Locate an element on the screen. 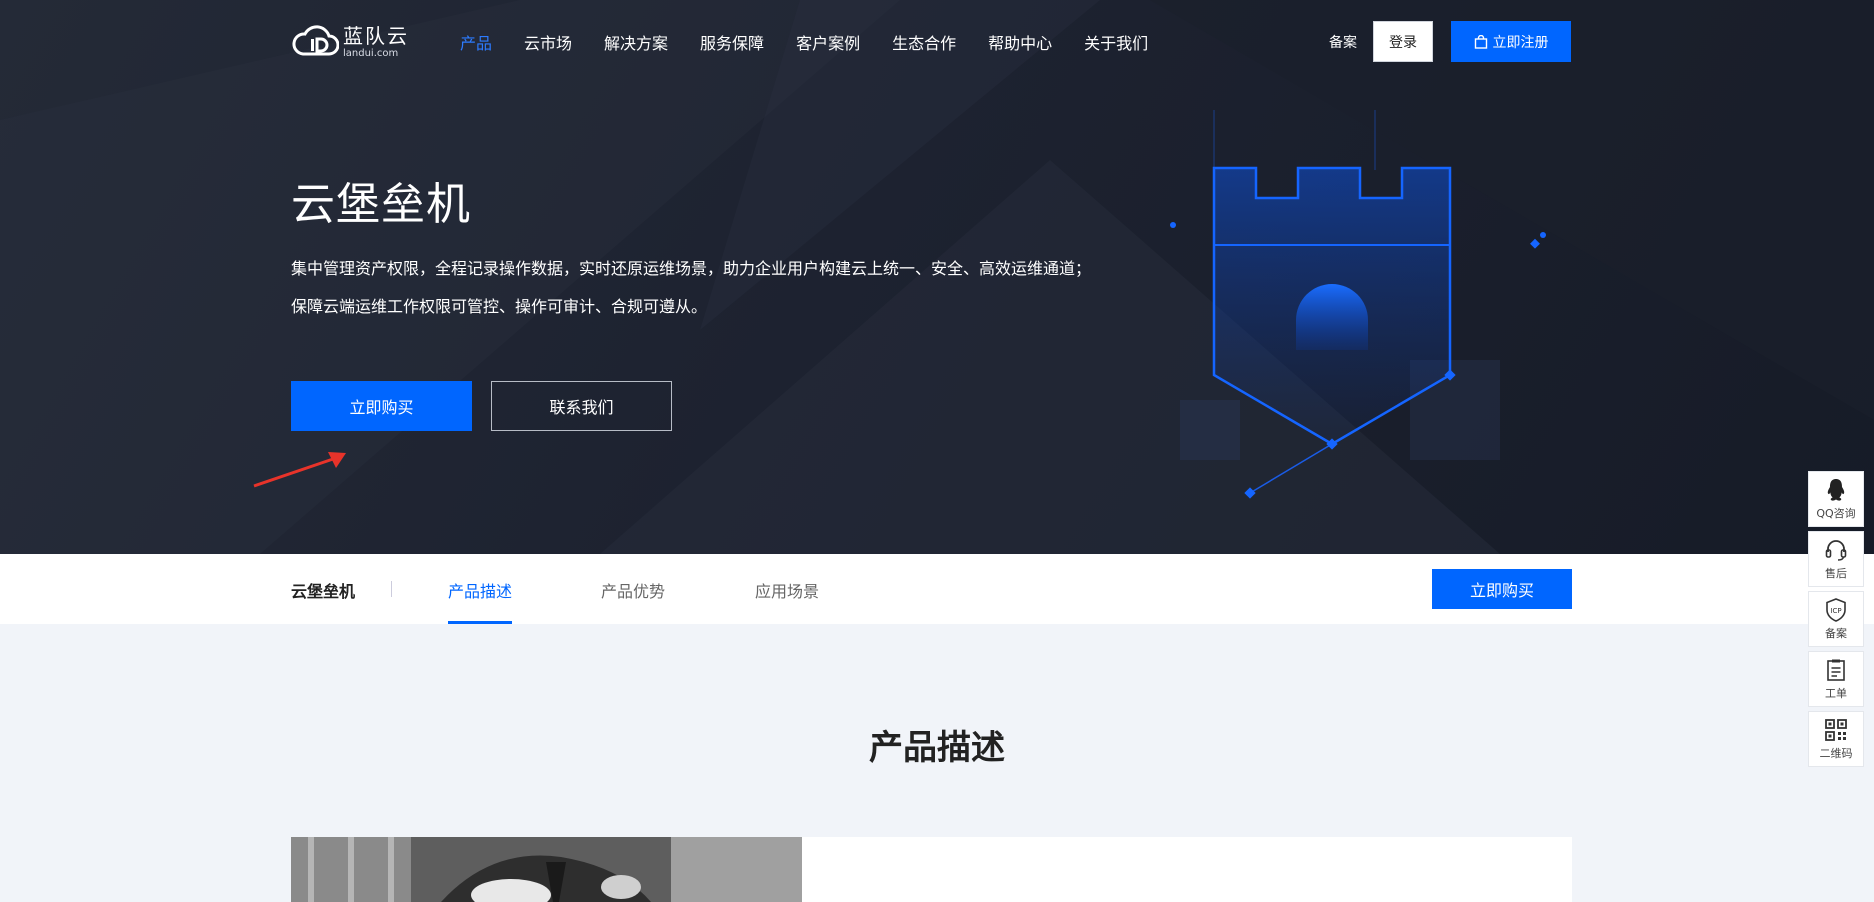 The width and height of the screenshot is (1874, 902). side-label-after-sales: 售后 is located at coordinates (1836, 573).